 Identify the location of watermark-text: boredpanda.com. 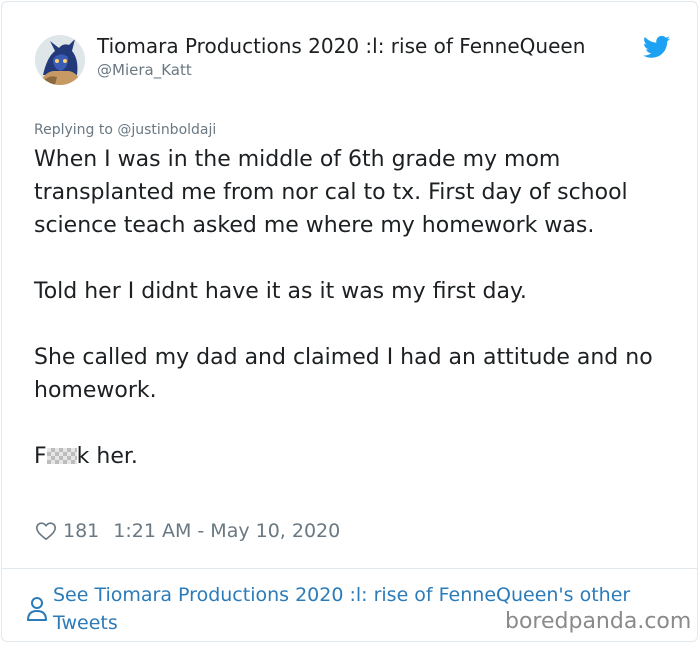
(598, 621).